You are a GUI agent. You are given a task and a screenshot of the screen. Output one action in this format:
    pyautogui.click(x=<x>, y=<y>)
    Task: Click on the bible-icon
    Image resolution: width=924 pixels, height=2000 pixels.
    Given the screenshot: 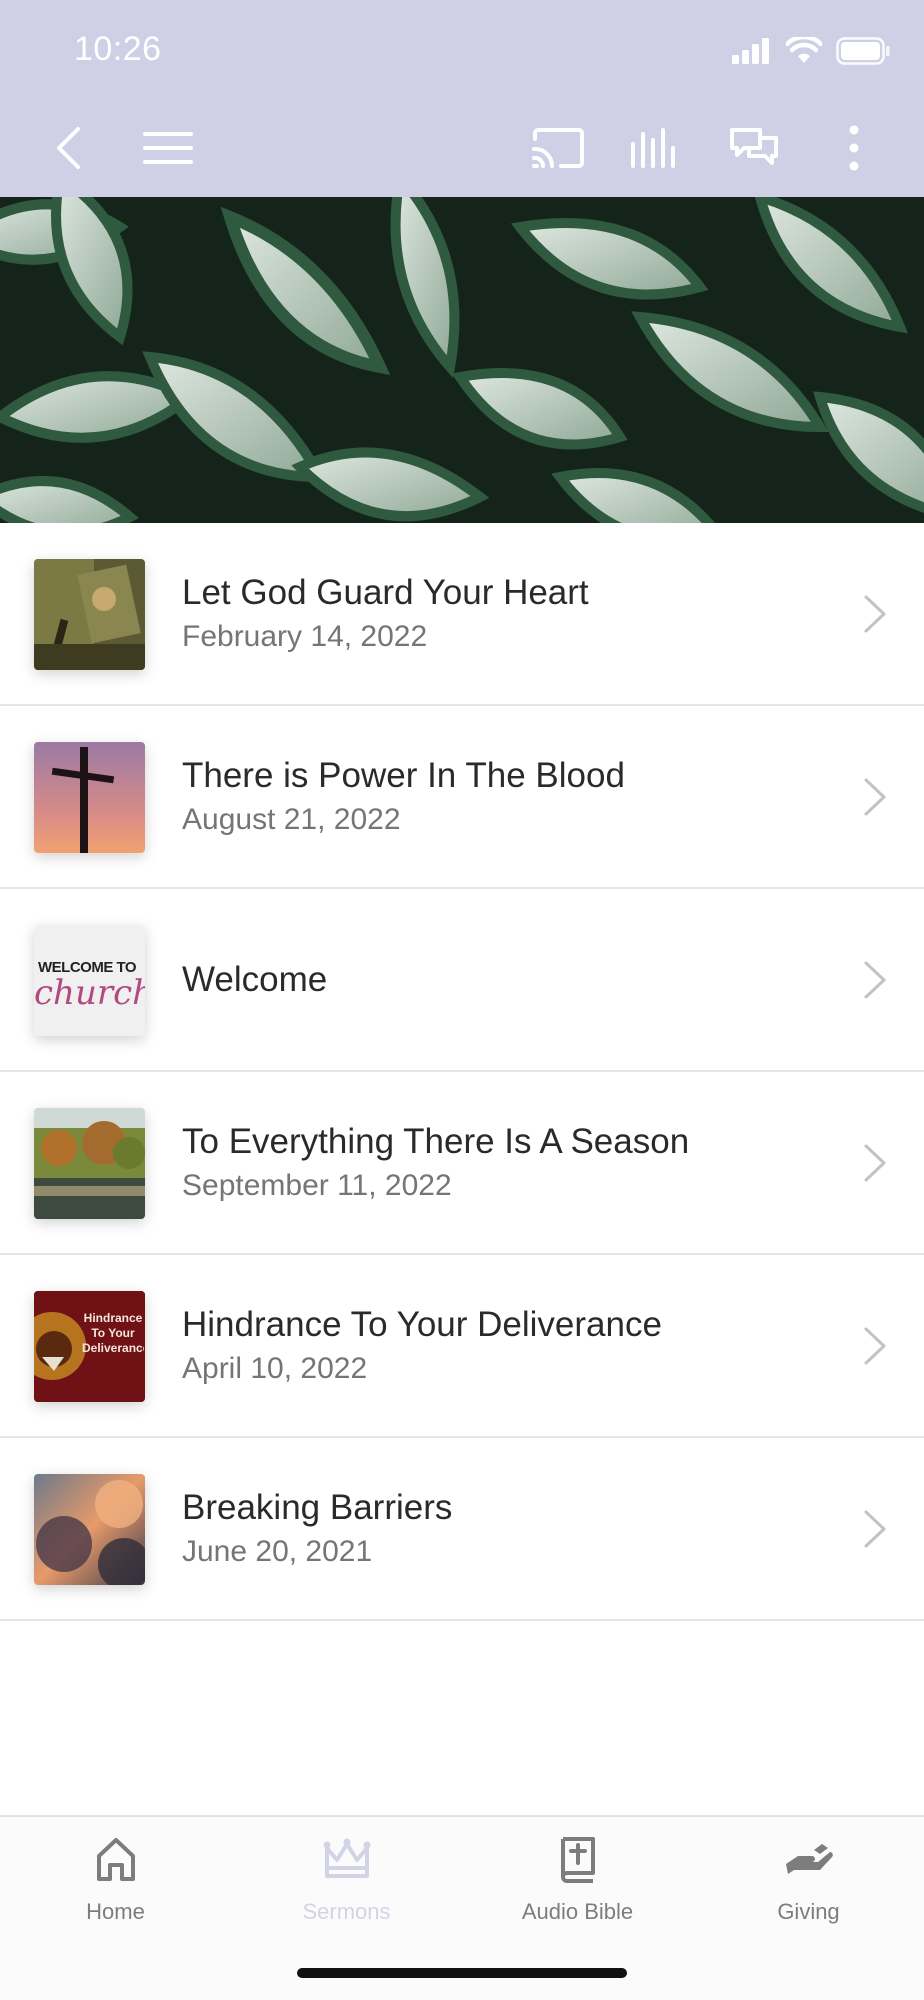 What is the action you would take?
    pyautogui.click(x=577, y=1860)
    